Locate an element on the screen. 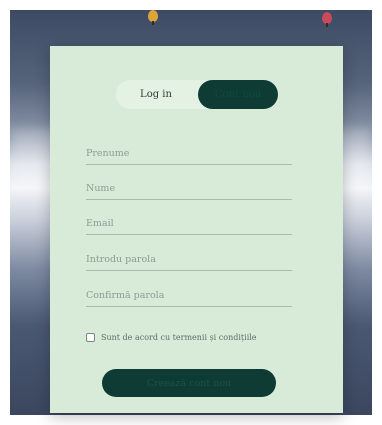 The image size is (382, 425). confirm-password-field is located at coordinates (189, 295).